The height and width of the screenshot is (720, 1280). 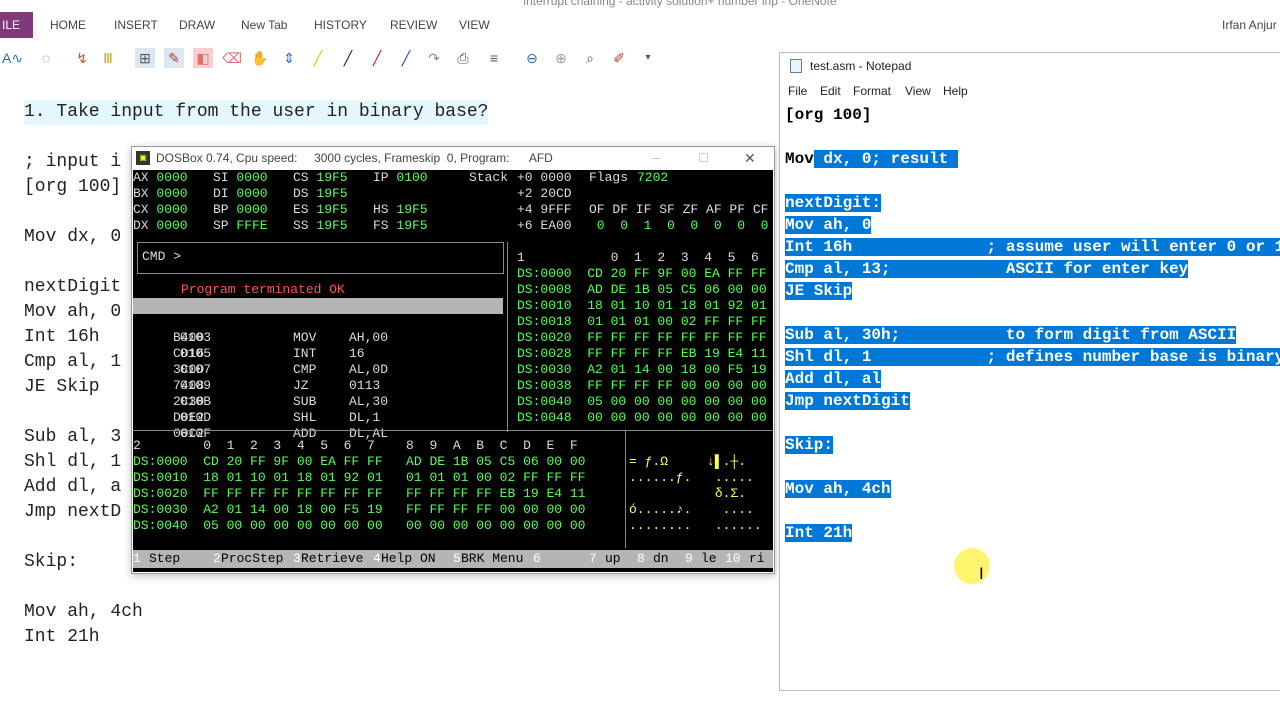 I want to click on note-line: nextDigit, so click(x=72, y=287).